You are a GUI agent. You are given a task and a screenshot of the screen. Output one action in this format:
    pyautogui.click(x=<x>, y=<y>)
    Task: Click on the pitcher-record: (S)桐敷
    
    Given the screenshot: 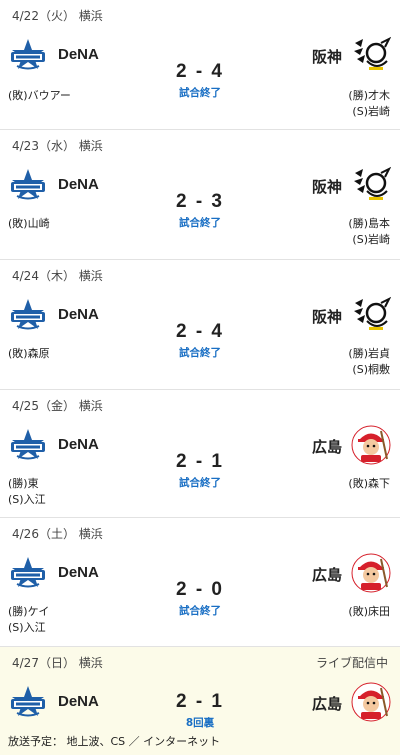 What is the action you would take?
    pyautogui.click(x=371, y=369)
    